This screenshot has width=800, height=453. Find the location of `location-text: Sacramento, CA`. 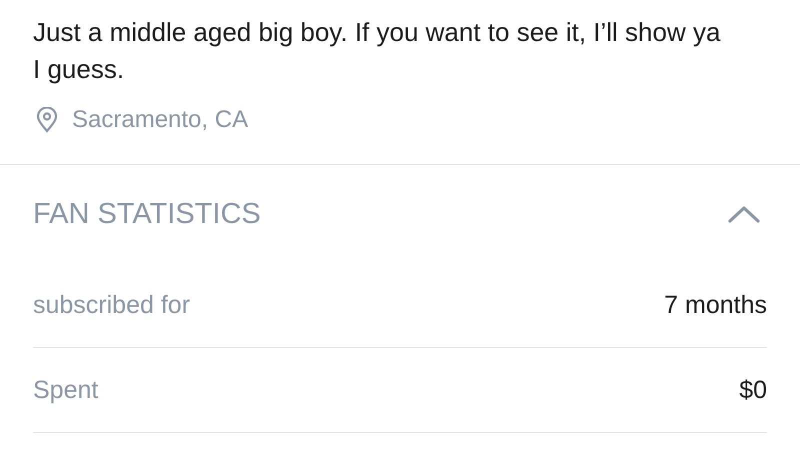

location-text: Sacramento, CA is located at coordinates (160, 120).